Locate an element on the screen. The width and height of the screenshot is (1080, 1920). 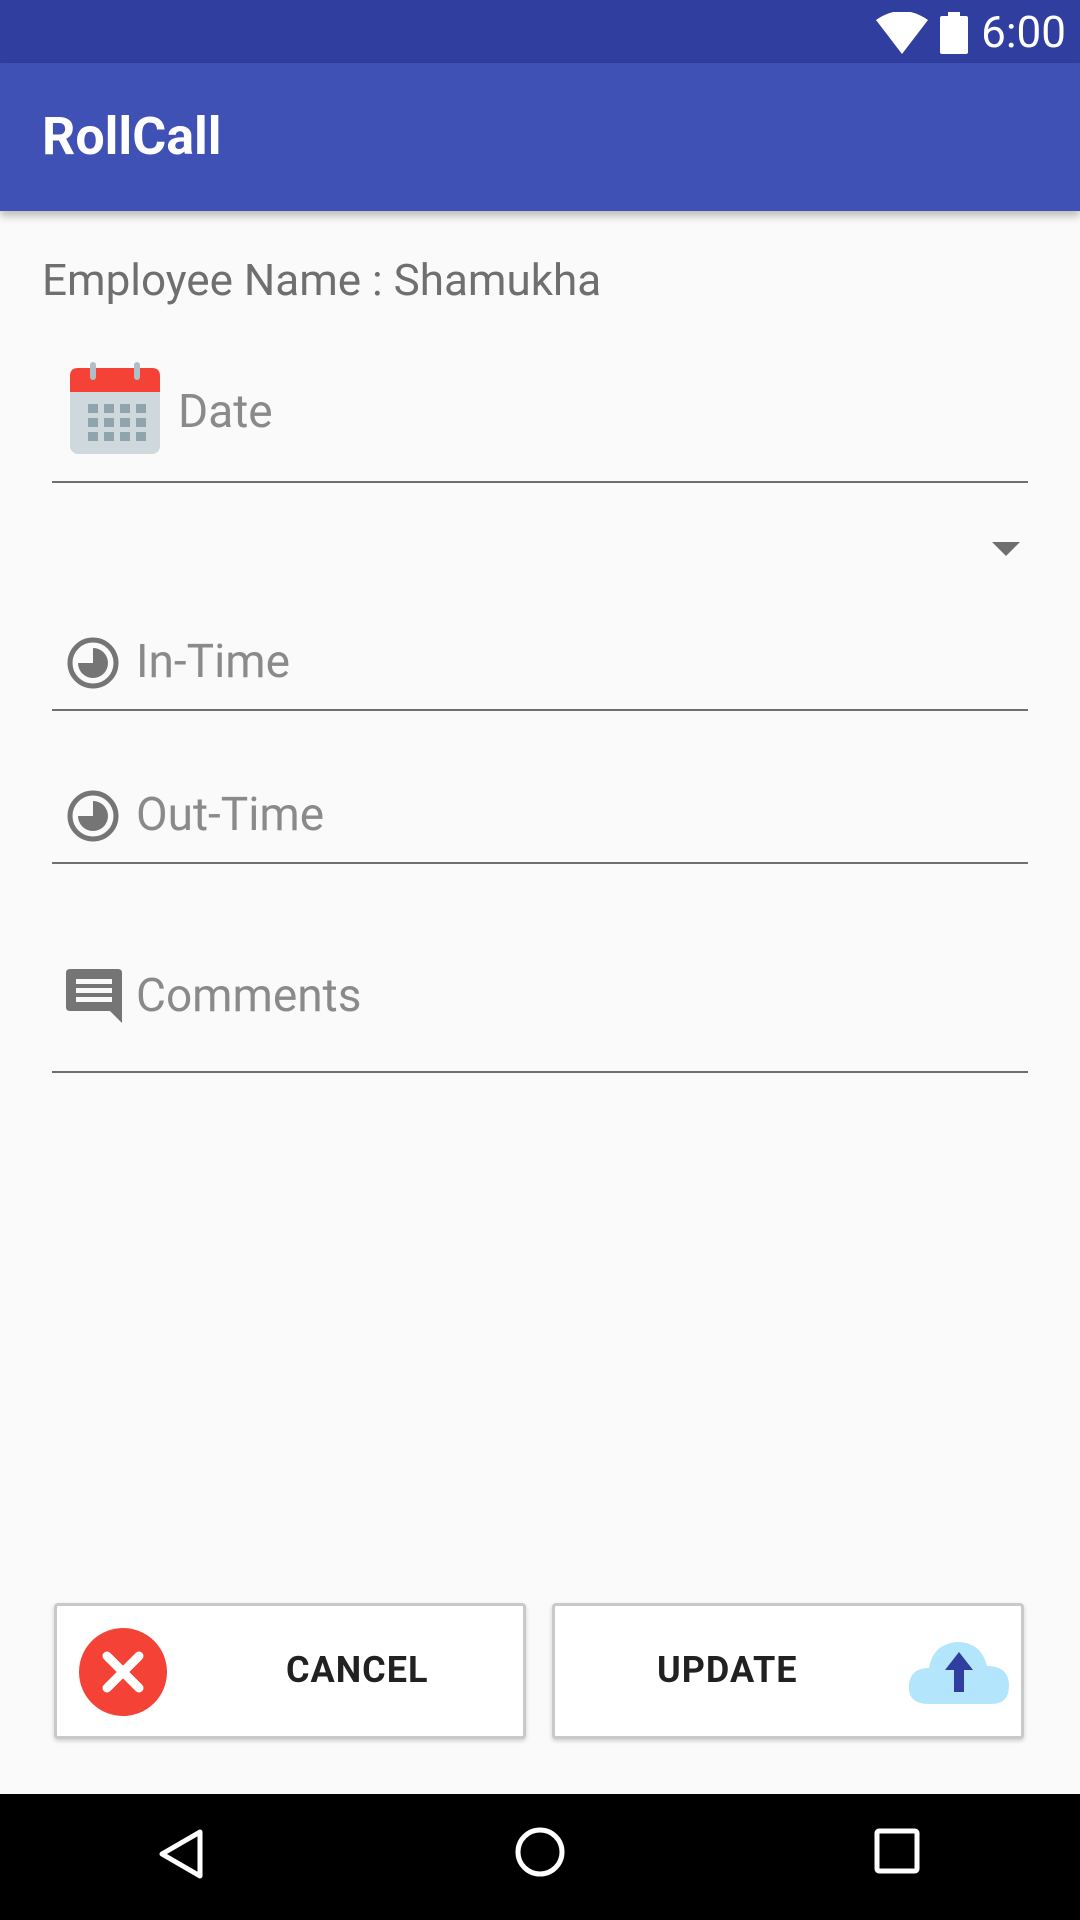
status-bar: 6:00 is located at coordinates (540, 31).